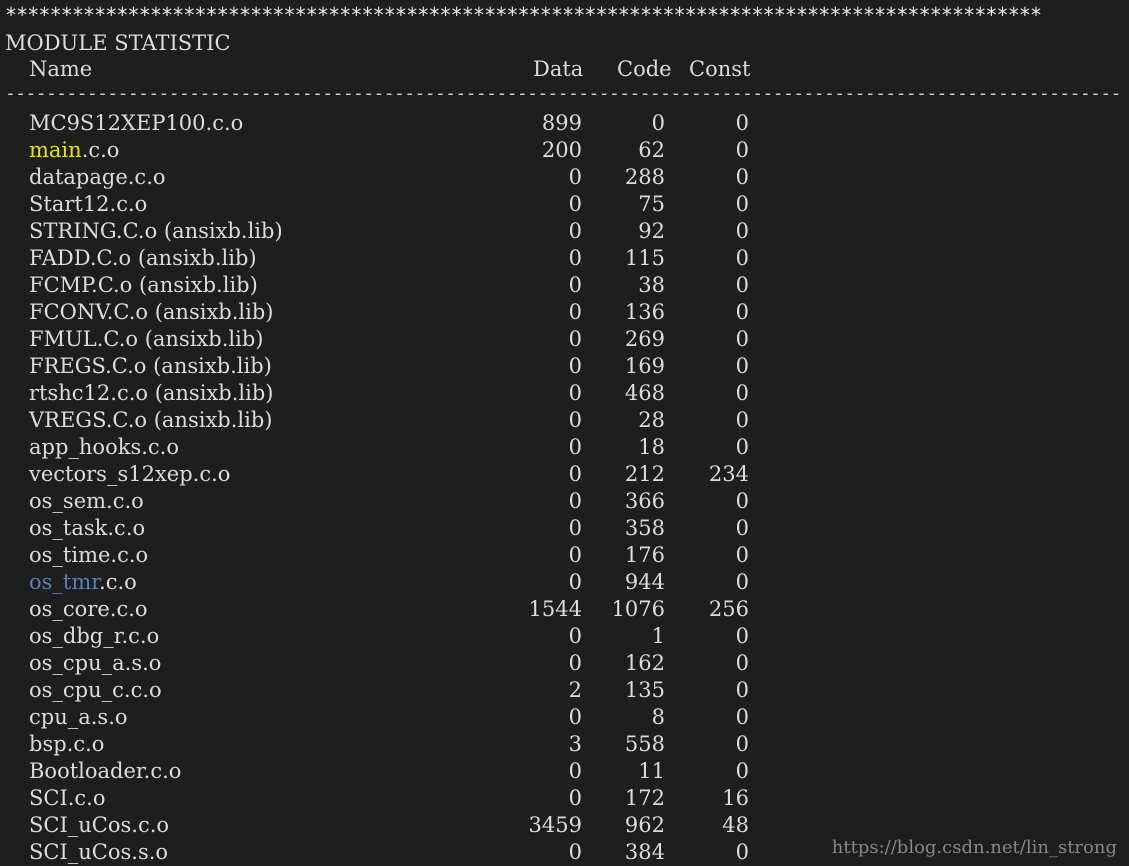 The width and height of the screenshot is (1129, 866). I want to click on code-value: 358, so click(644, 528).